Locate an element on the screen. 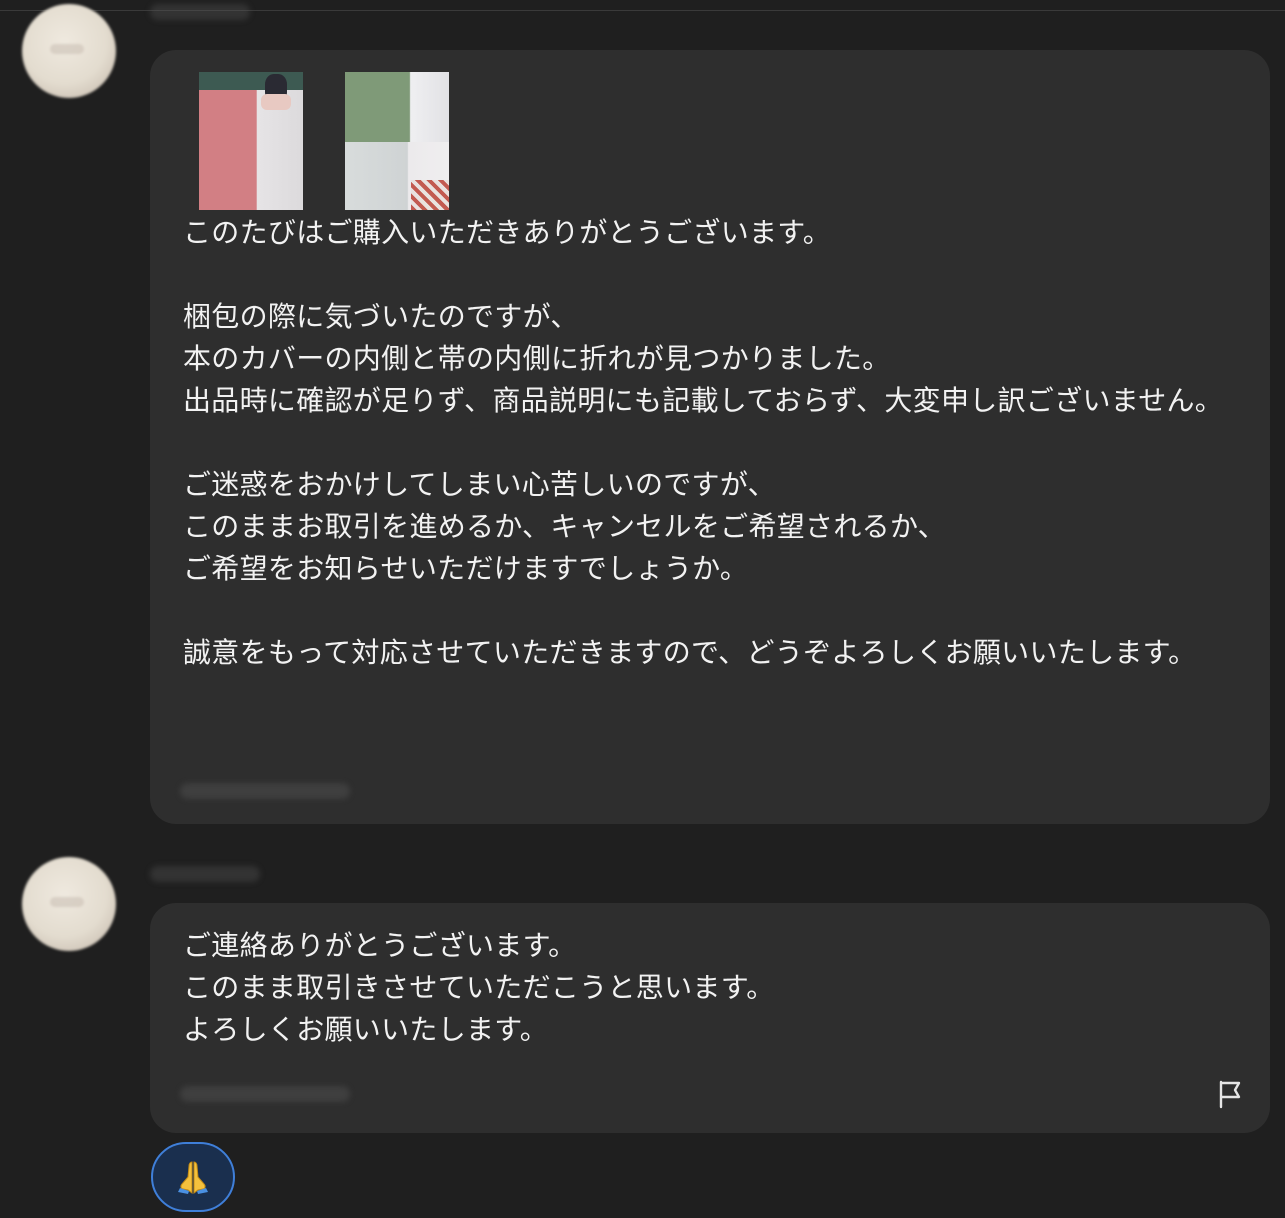 Image resolution: width=1285 pixels, height=1218 pixels. seller-name-blurred is located at coordinates (200, 12).